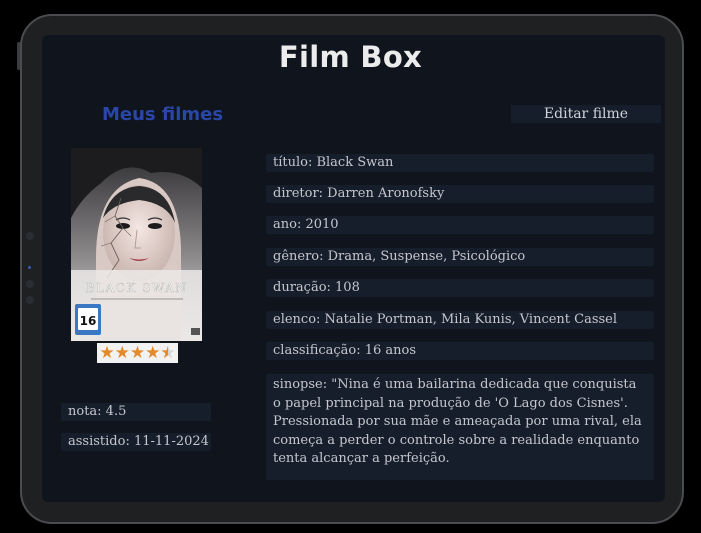  What do you see at coordinates (137, 288) in the screenshot?
I see `poster-title: BLACK SWAN` at bounding box center [137, 288].